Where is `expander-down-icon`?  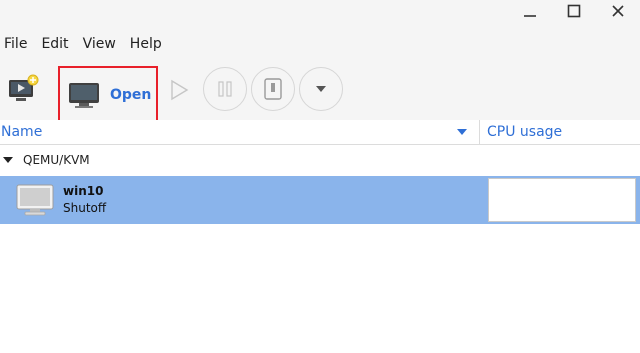 expander-down-icon is located at coordinates (8, 160).